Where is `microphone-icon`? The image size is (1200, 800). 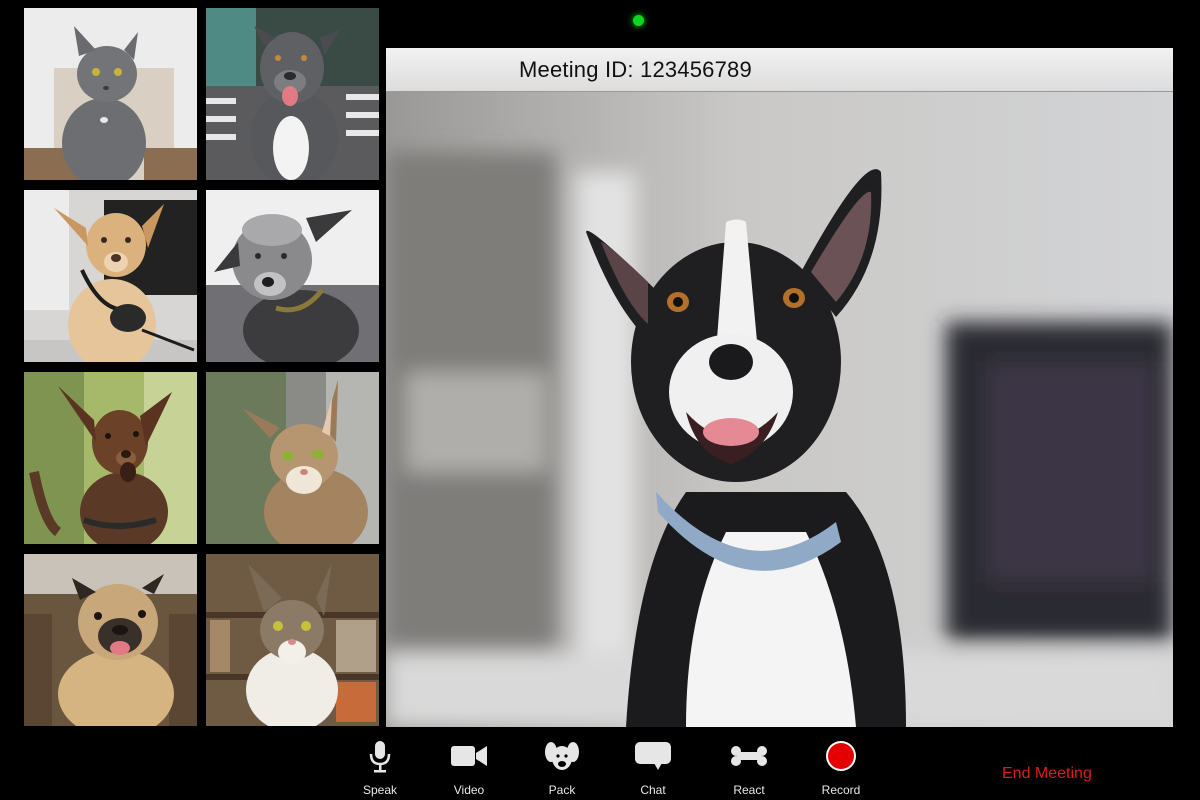
microphone-icon is located at coordinates (380, 756).